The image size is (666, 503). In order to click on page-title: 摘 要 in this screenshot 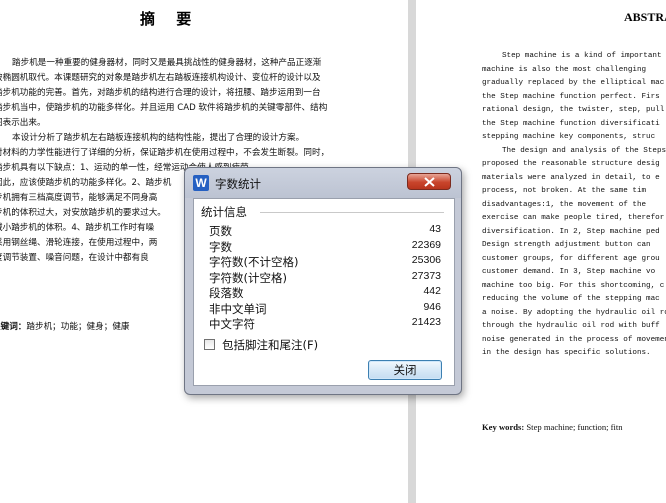, I will do `click(170, 19)`.